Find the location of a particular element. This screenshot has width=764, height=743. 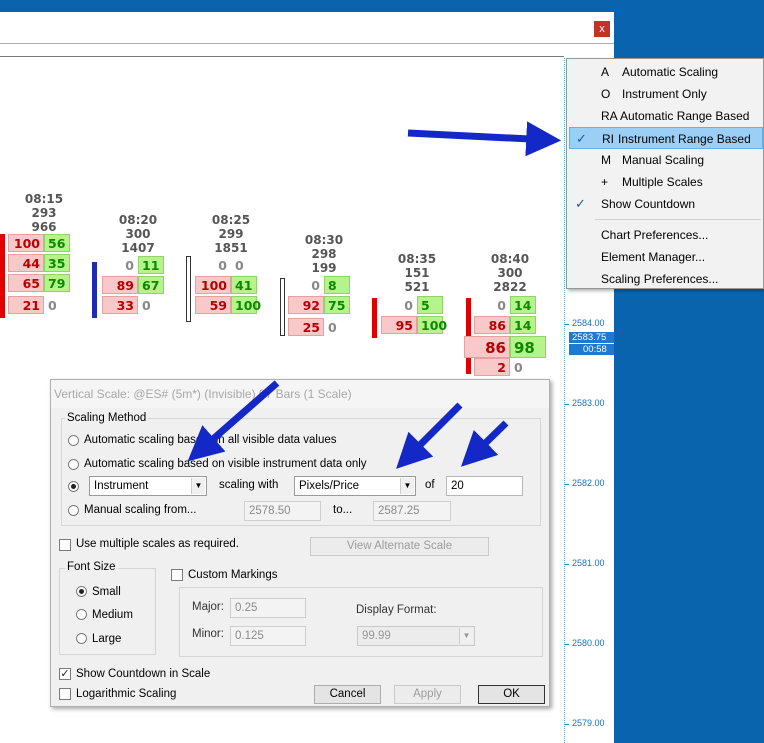

bar-header: 08:15 293 966 is located at coordinates (44, 213).